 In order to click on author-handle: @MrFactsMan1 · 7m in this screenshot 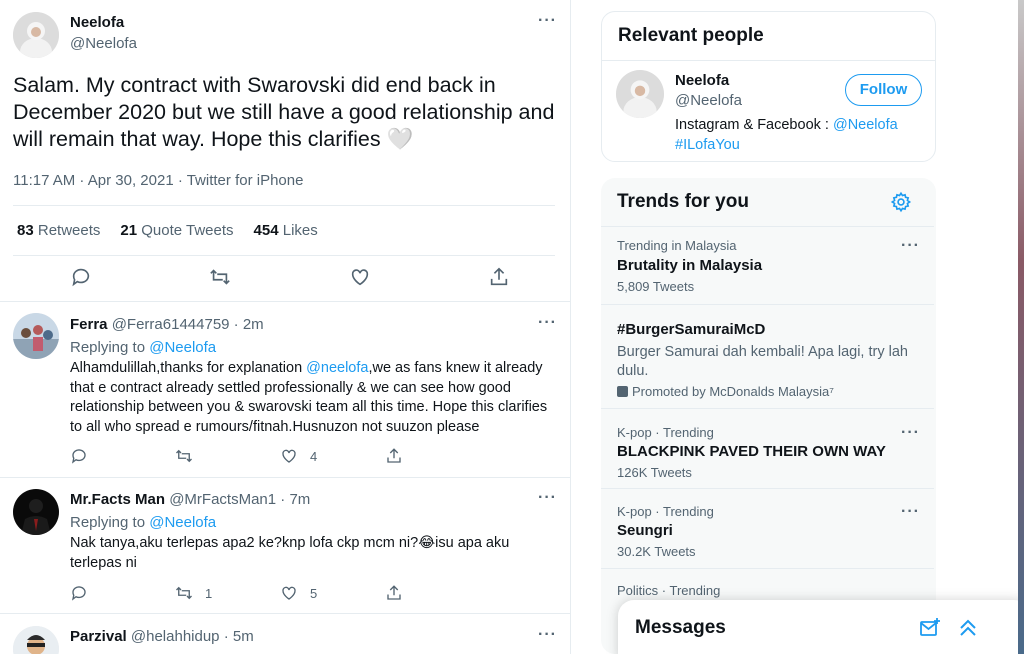, I will do `click(239, 499)`.